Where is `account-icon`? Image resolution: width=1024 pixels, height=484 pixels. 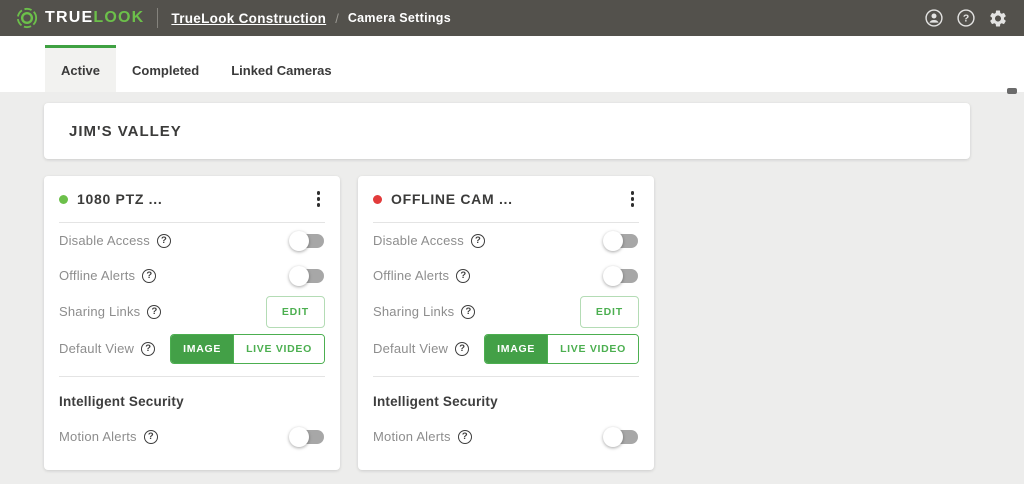 account-icon is located at coordinates (934, 18).